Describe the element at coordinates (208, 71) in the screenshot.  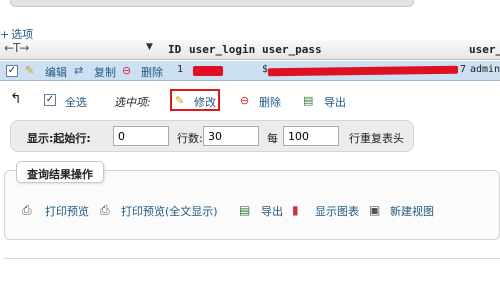
I see `redaction-login` at that location.